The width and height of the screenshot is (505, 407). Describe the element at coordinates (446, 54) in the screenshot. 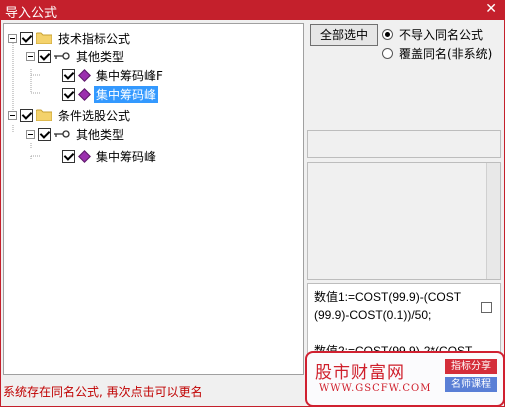

I see `radio-label: 覆盖同名(非系统)` at that location.